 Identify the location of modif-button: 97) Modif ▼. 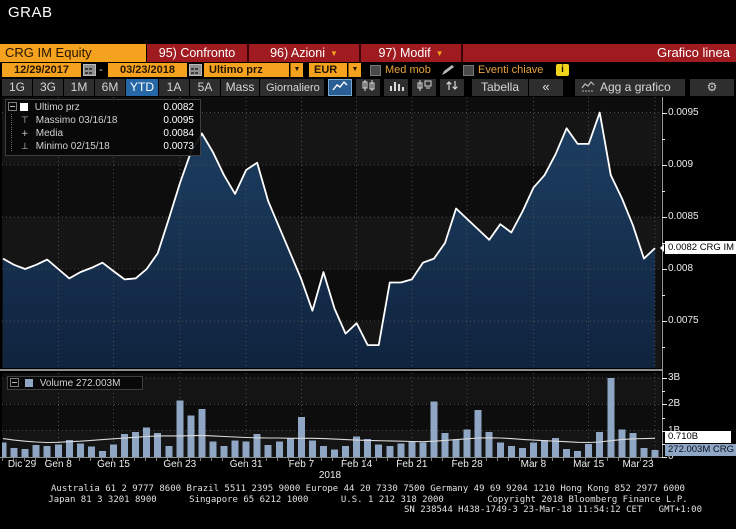
(412, 53).